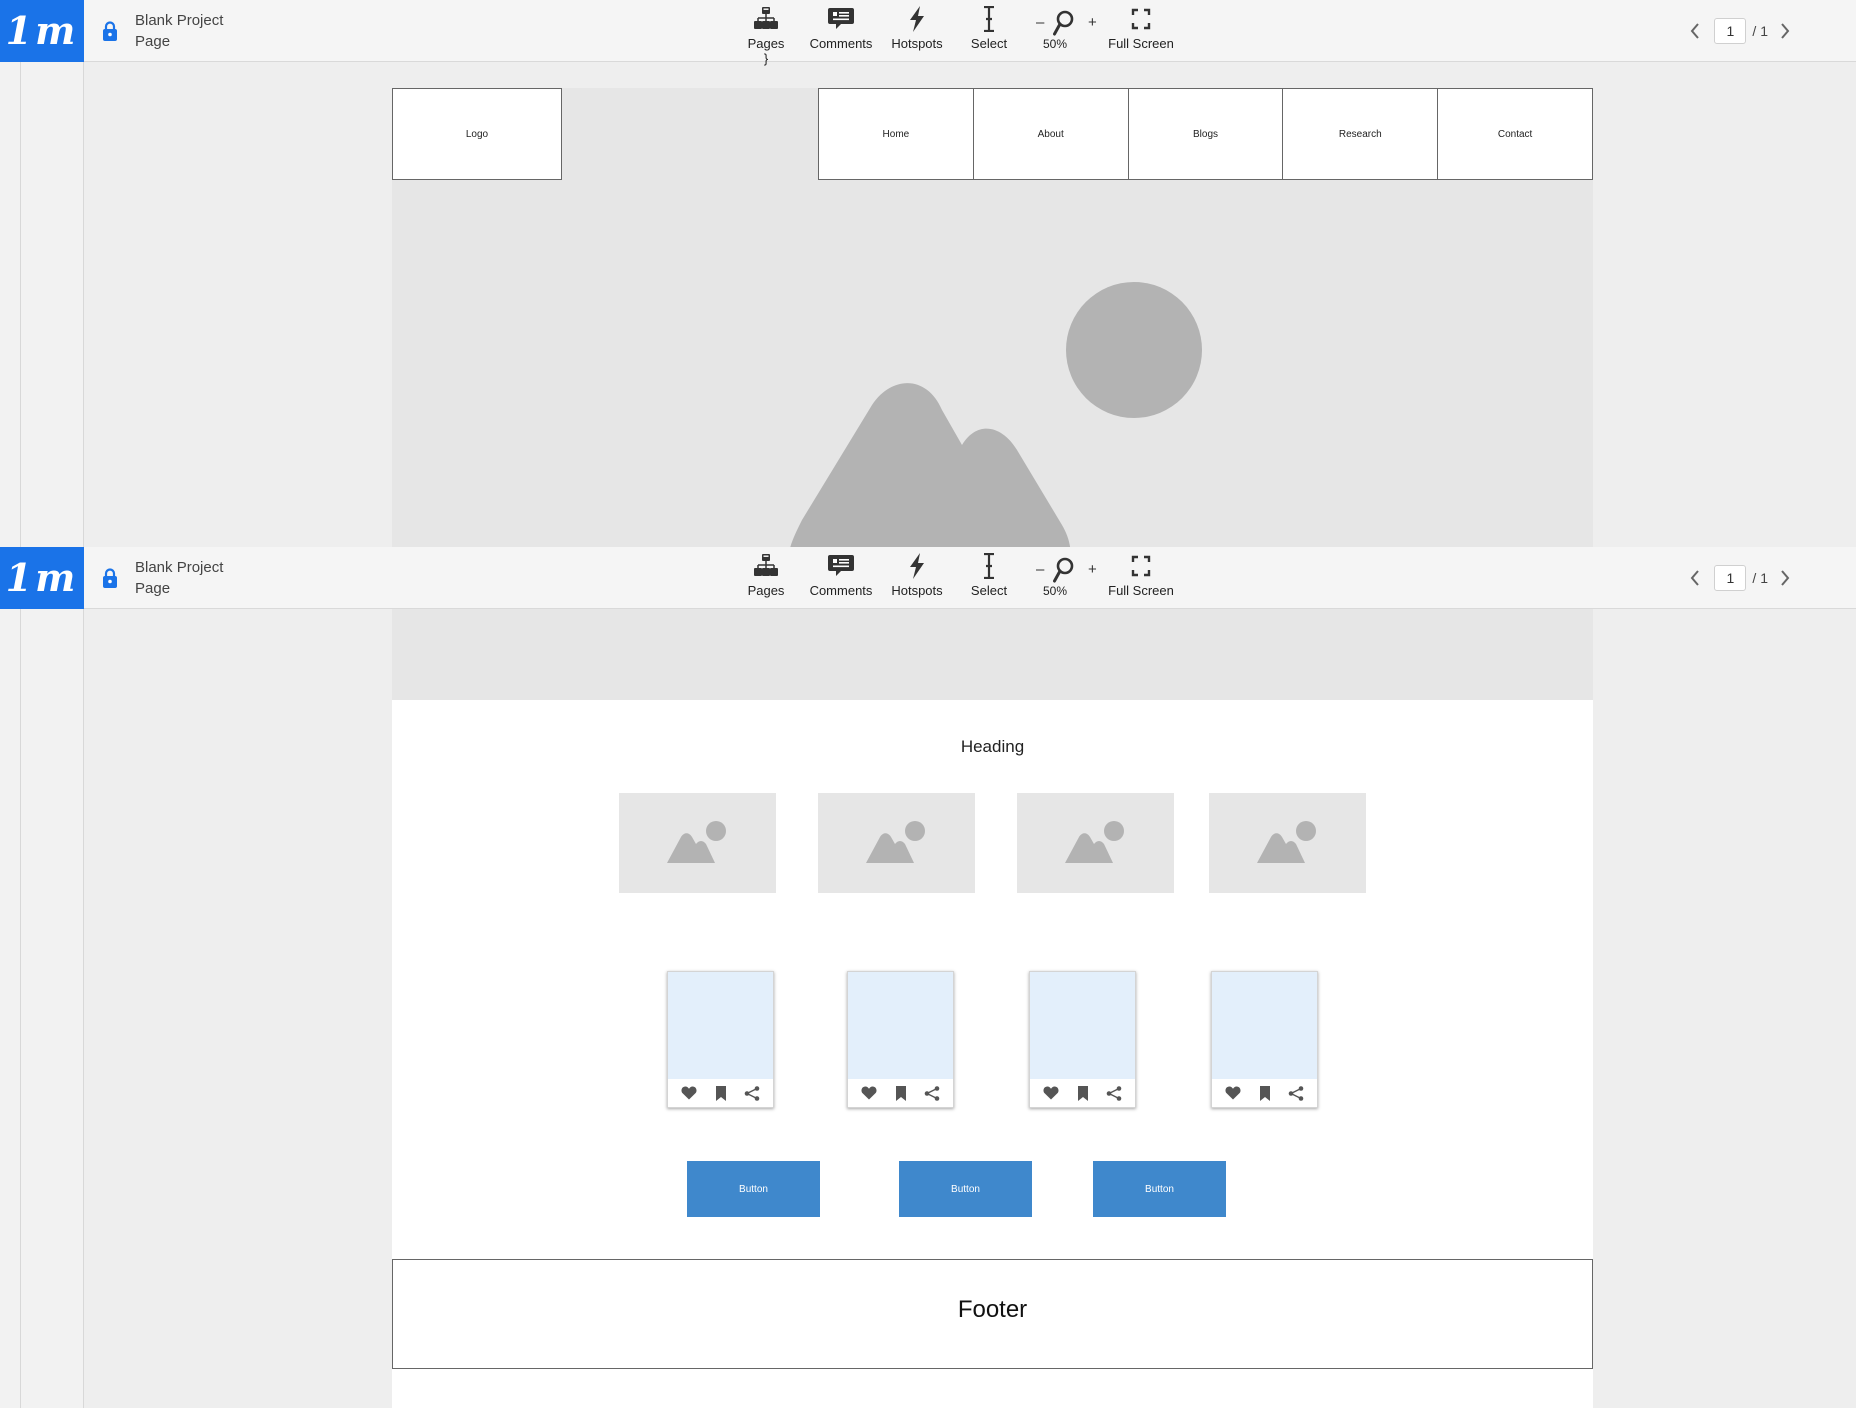 The height and width of the screenshot is (1408, 1856). I want to click on nav-item-about: About, so click(1050, 134).